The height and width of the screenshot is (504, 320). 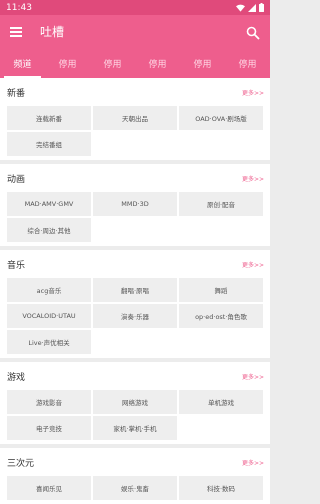 I want to click on category-item: VOCALOID·UTAU, so click(x=49, y=316).